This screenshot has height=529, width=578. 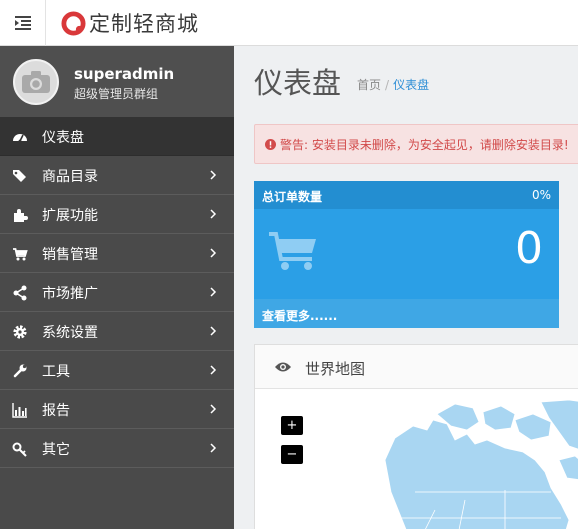 I want to click on sidebar-item-label: 商品目录, so click(x=70, y=177).